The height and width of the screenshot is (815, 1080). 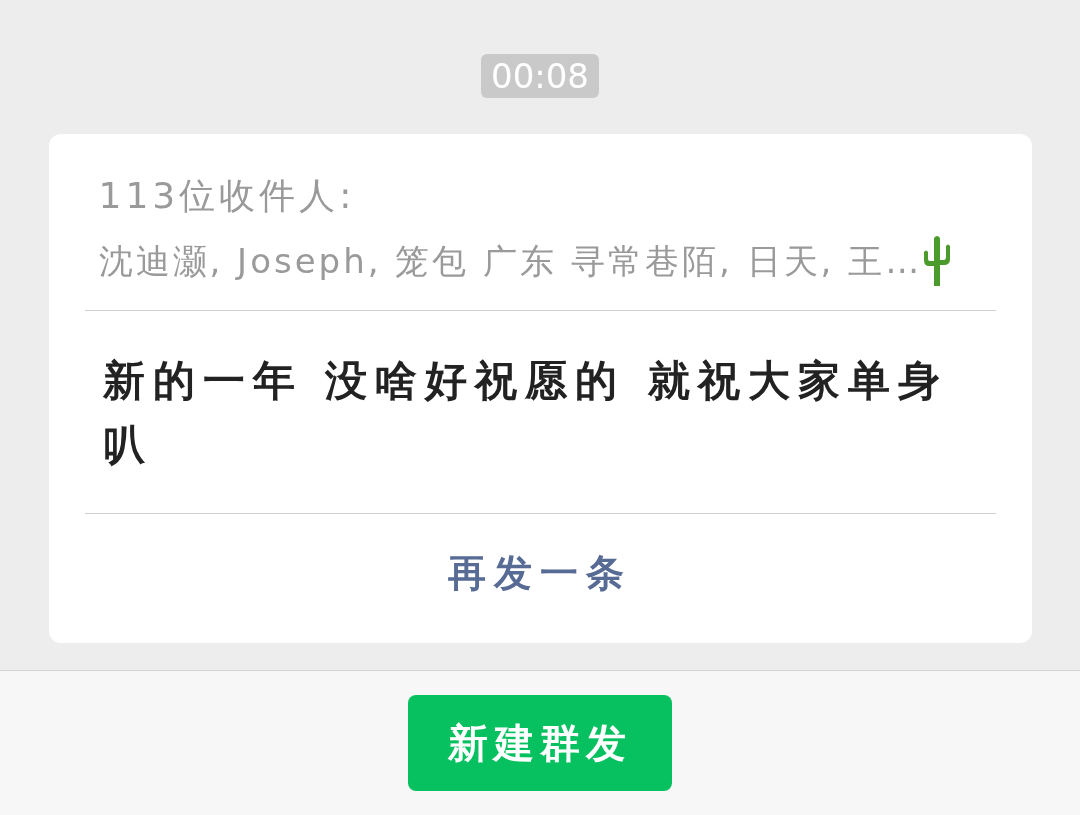 I want to click on cactus-icon, so click(x=937, y=261).